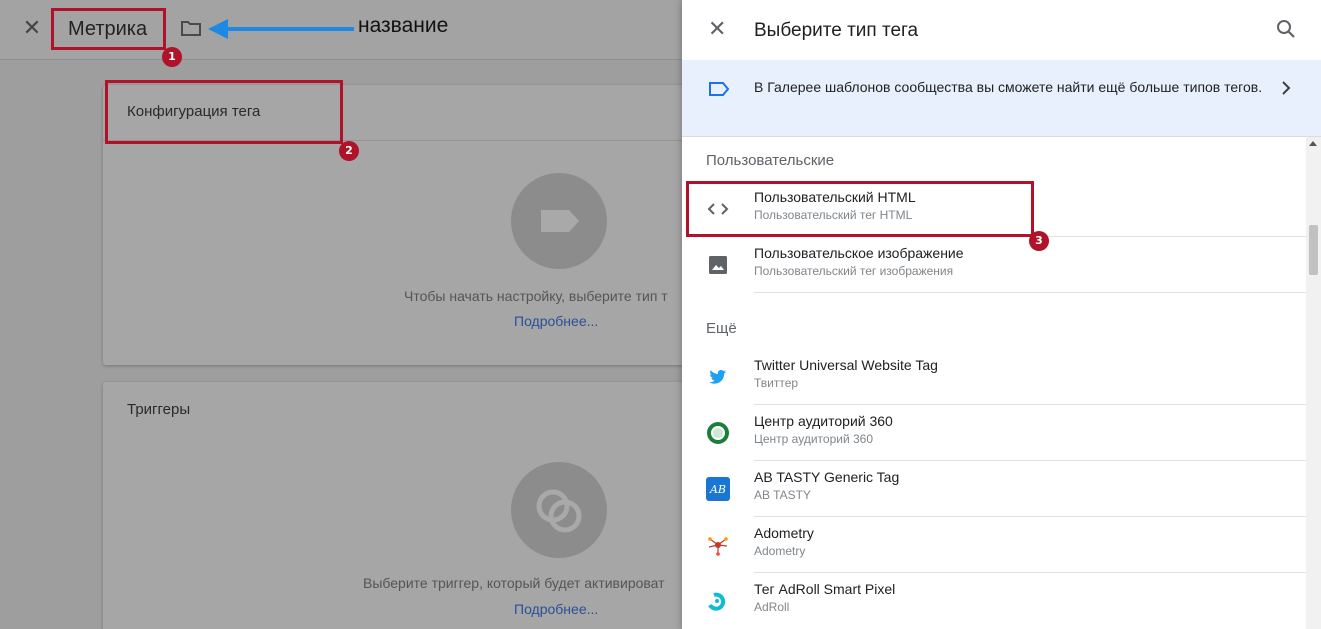 The image size is (1321, 629). Describe the element at coordinates (172, 57) in the screenshot. I see `step-badge-1: 1` at that location.